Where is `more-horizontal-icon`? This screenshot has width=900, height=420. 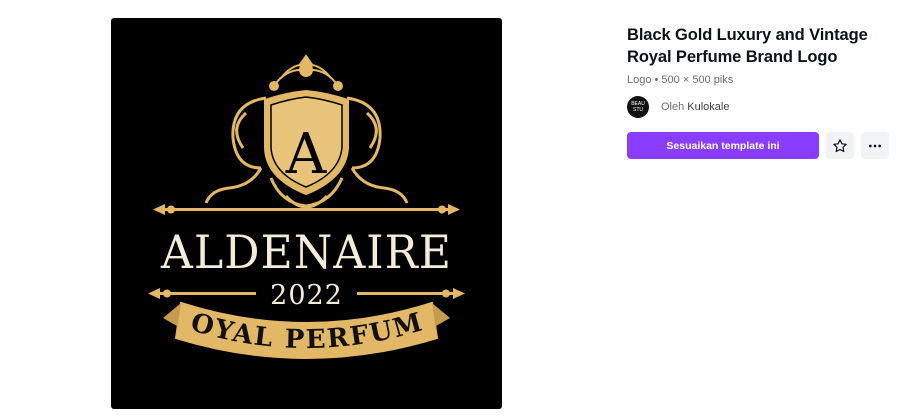
more-horizontal-icon is located at coordinates (875, 145).